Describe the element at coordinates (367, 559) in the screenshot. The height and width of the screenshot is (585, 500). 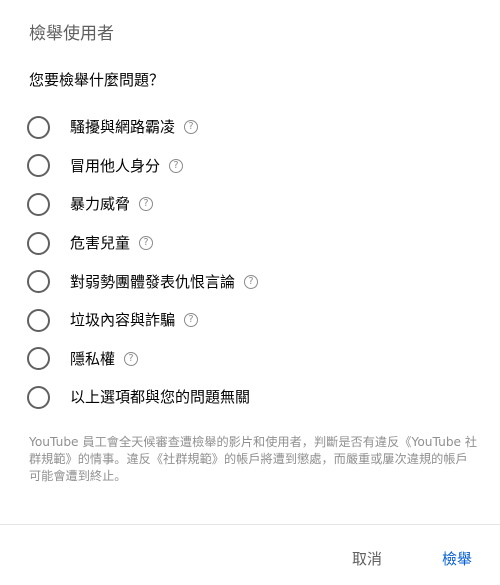
I see `cancel-button: 取消` at that location.